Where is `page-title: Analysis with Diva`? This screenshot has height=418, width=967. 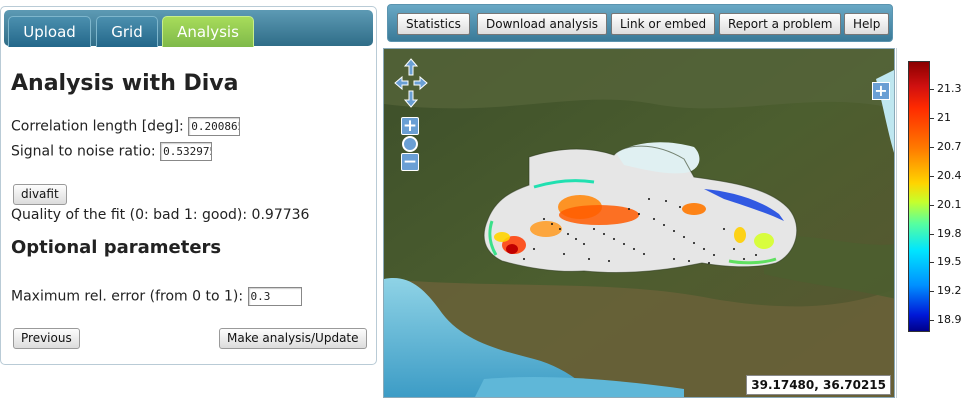 page-title: Analysis with Diva is located at coordinates (125, 83).